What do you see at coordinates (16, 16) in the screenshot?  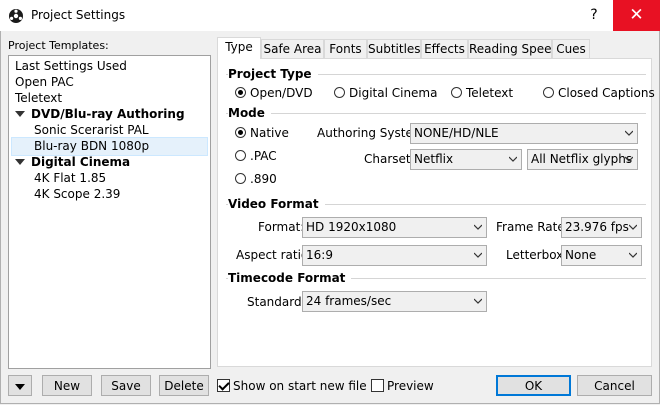 I see `app-icon` at bounding box center [16, 16].